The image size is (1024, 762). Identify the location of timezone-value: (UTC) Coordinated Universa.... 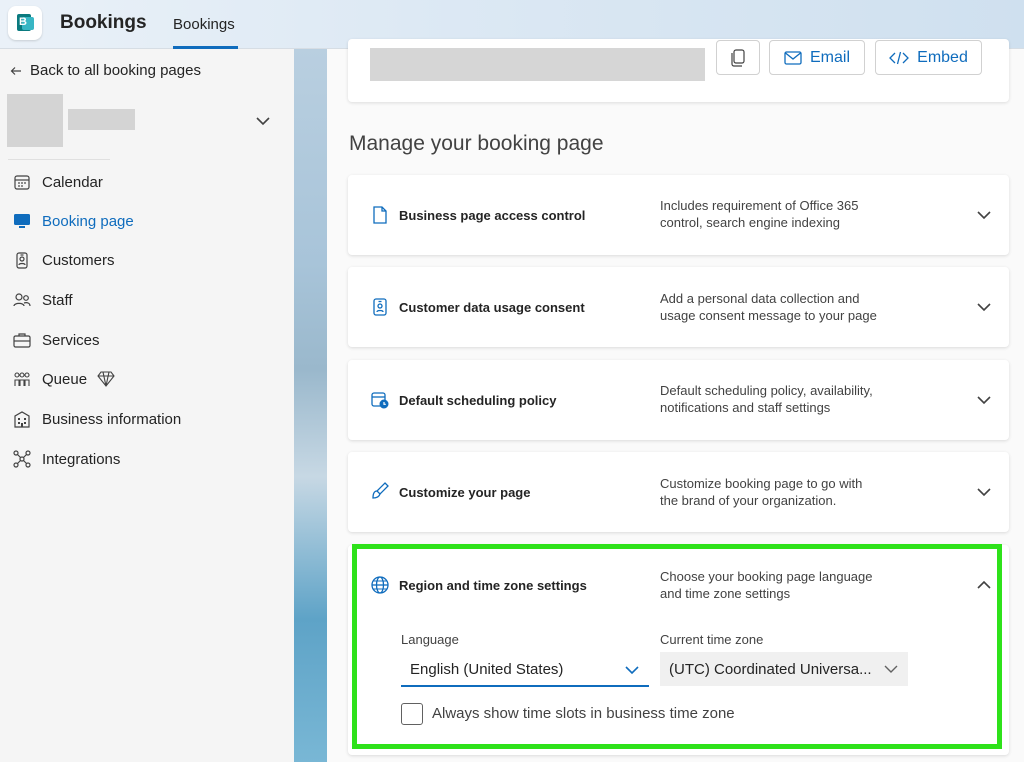
(770, 669).